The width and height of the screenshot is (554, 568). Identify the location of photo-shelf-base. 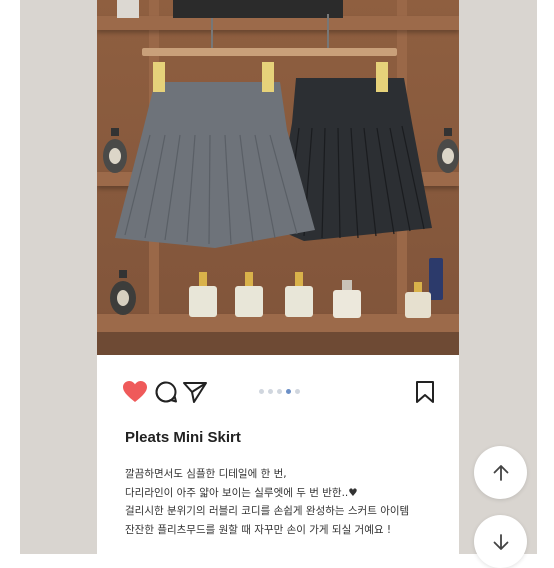
(278, 343).